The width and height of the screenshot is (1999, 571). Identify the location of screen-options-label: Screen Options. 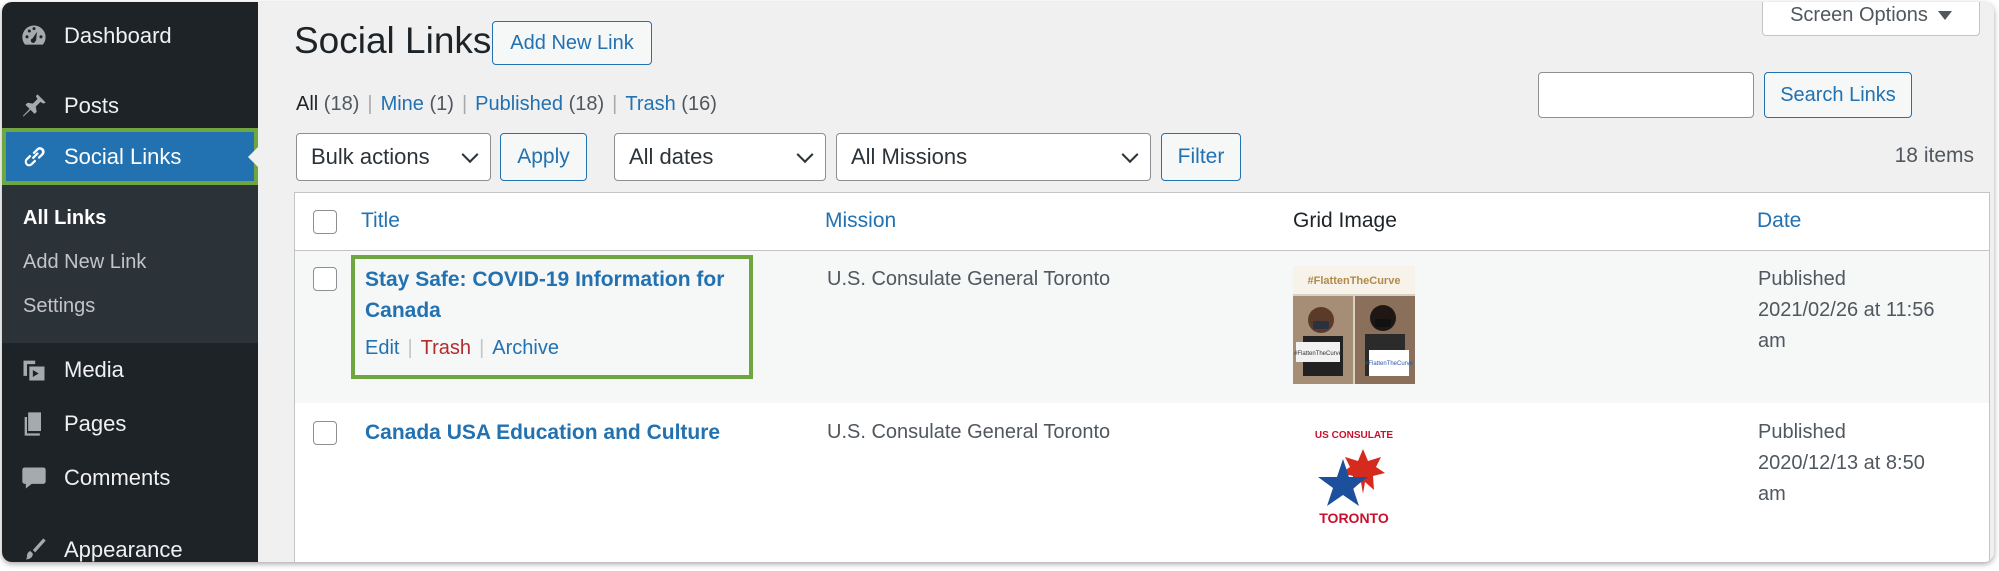
(1859, 15).